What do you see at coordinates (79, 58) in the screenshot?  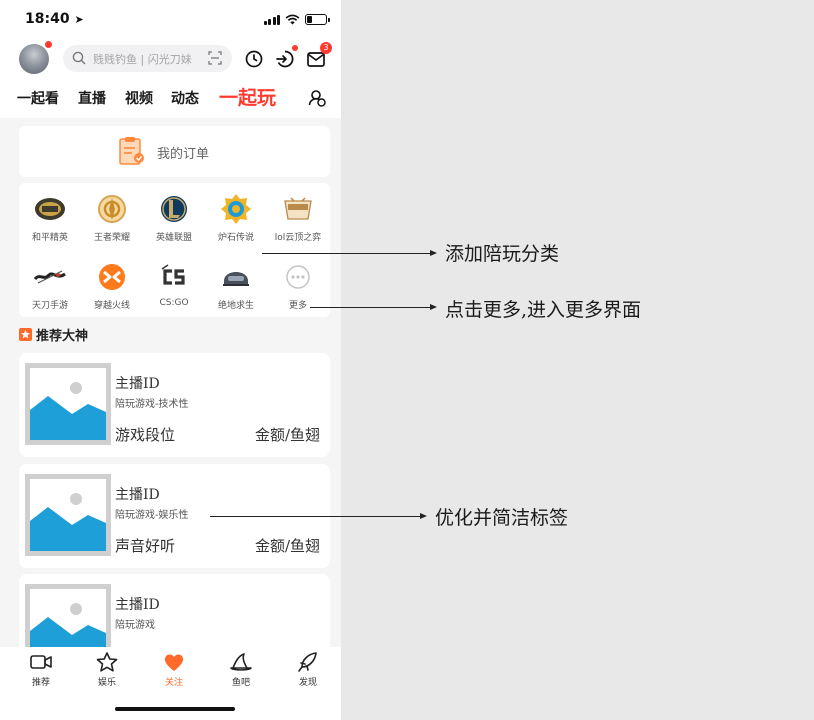 I see `search-icon` at bounding box center [79, 58].